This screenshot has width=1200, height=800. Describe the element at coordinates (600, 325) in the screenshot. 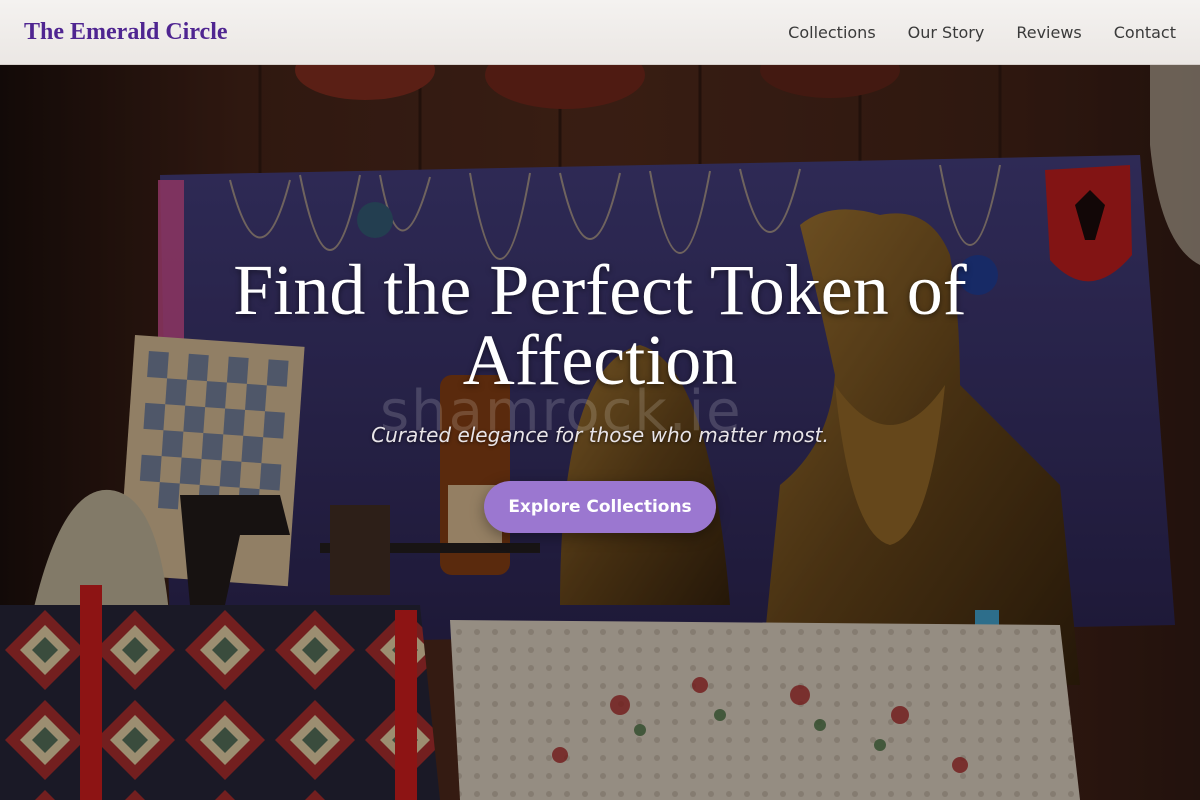

I see `hero-title: Find the Perfect Token of Affection` at that location.